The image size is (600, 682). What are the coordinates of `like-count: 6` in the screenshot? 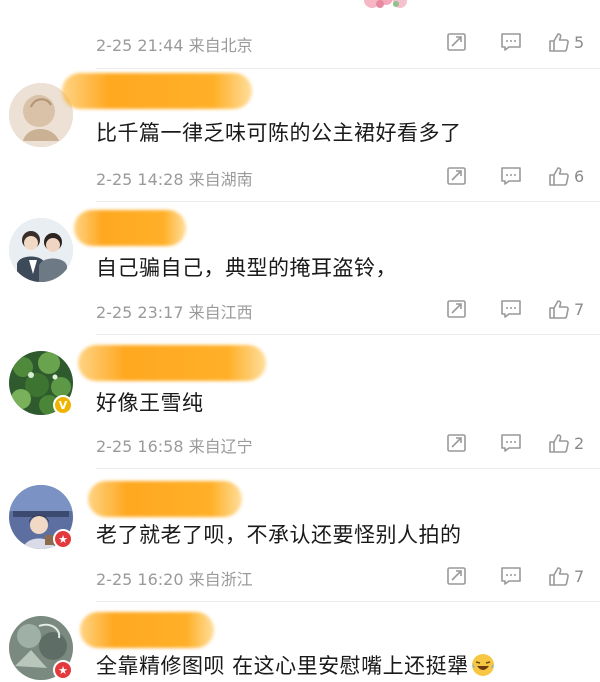 It's located at (579, 176).